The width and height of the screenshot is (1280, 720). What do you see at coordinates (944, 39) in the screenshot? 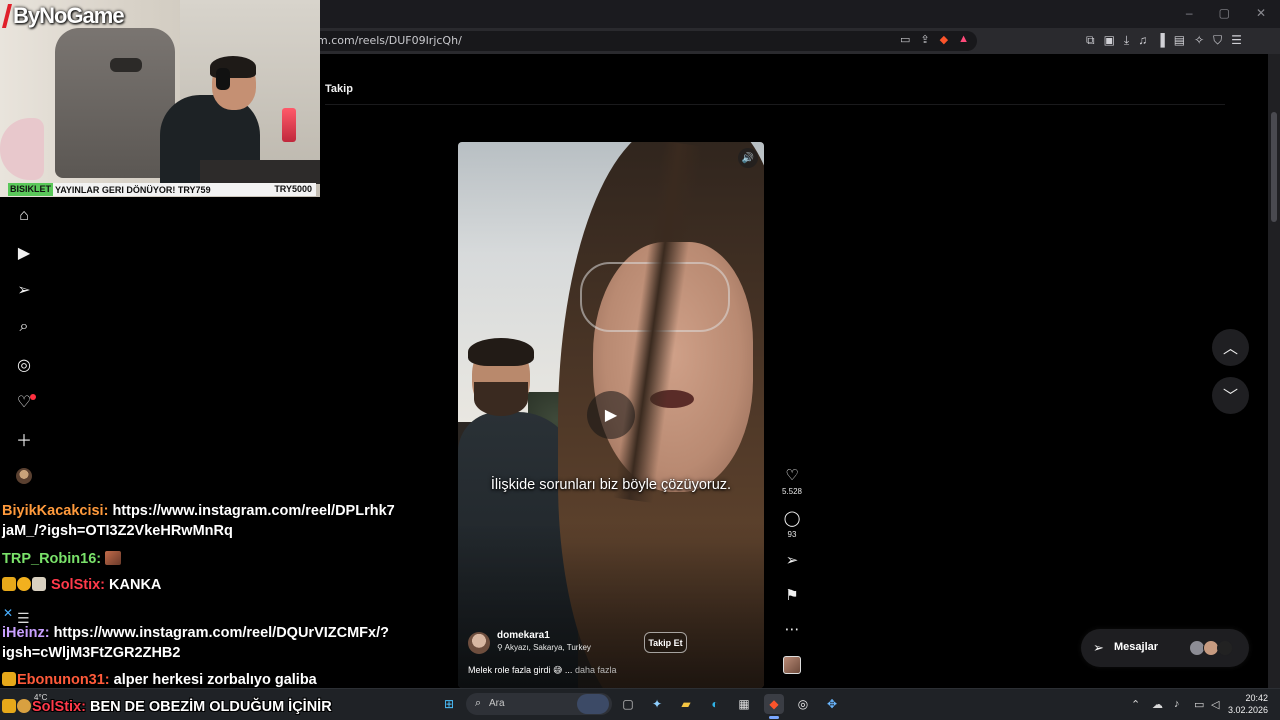
I see `brave-shield-icon: ◆` at bounding box center [944, 39].